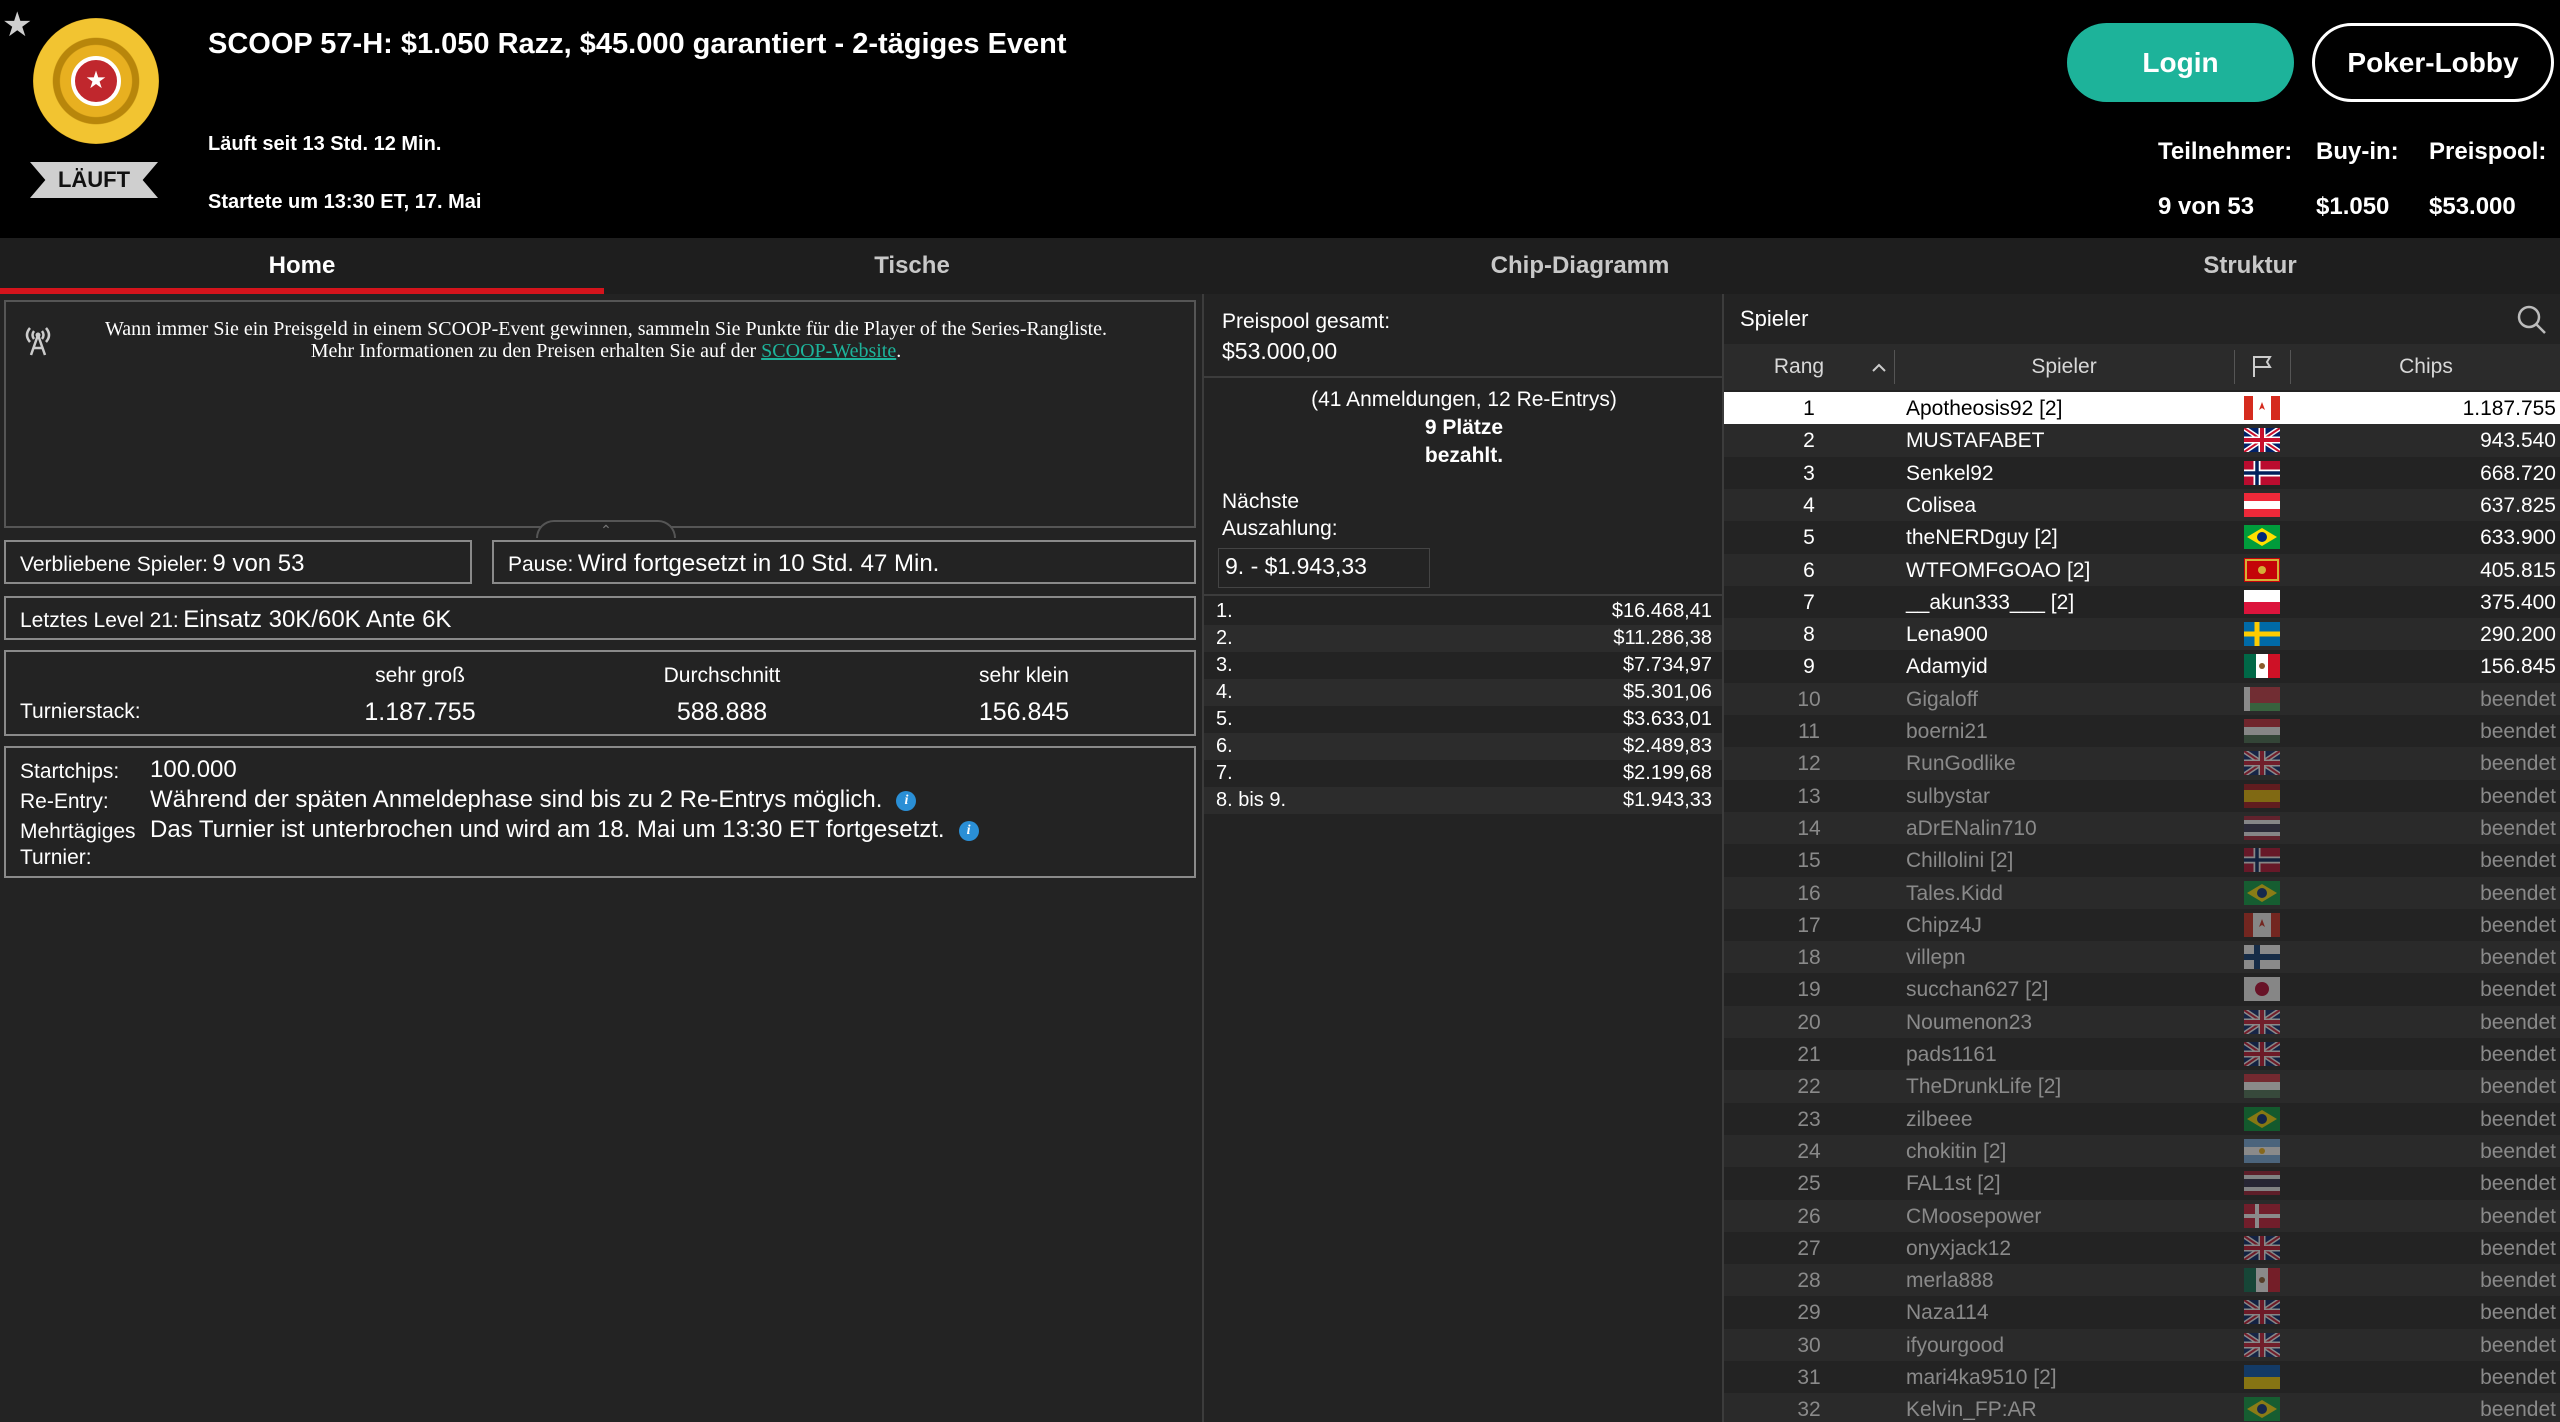 This screenshot has height=1422, width=2560. Describe the element at coordinates (1960, 861) in the screenshot. I see `player-name: Chillolini [2]` at that location.